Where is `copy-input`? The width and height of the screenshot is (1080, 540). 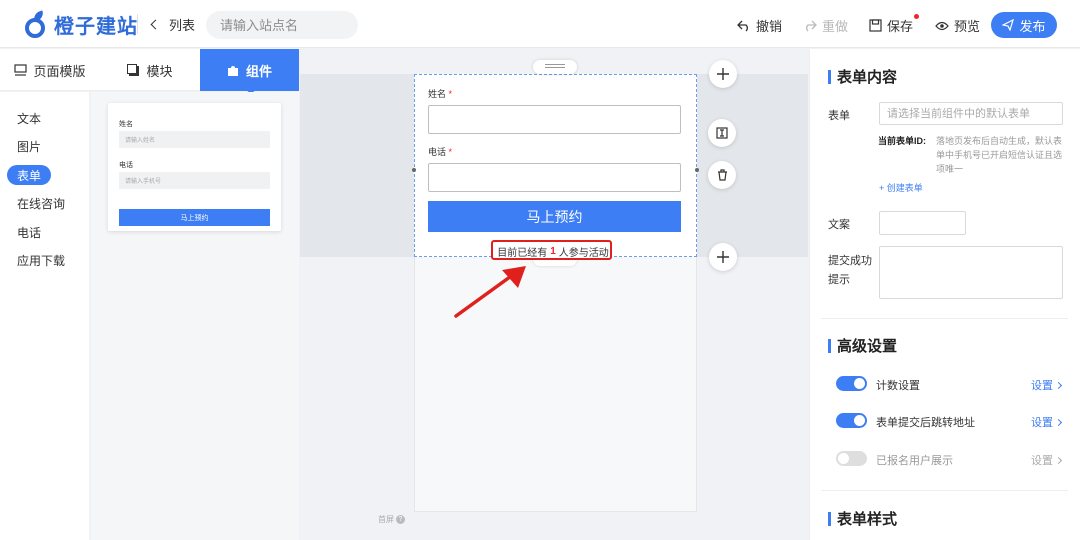
copy-input is located at coordinates (922, 223).